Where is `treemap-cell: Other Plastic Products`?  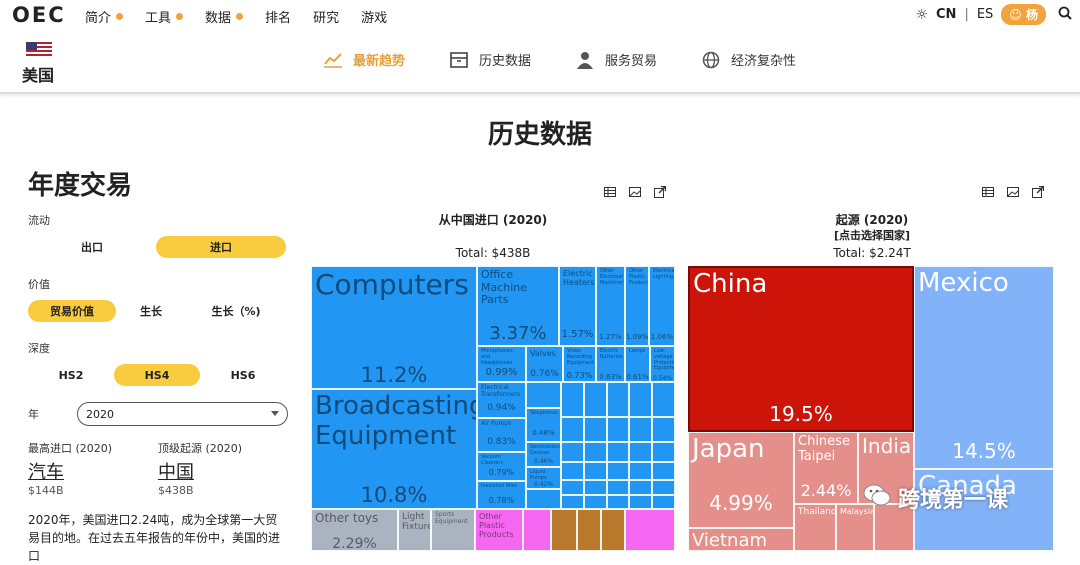 treemap-cell: Other Plastic Products is located at coordinates (499, 530).